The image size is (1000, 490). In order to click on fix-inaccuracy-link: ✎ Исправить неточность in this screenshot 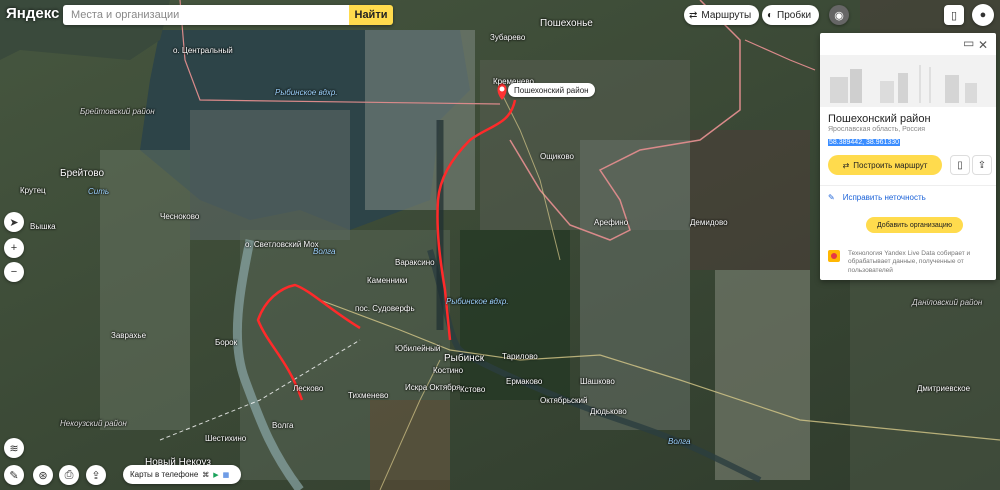, I will do `click(877, 197)`.